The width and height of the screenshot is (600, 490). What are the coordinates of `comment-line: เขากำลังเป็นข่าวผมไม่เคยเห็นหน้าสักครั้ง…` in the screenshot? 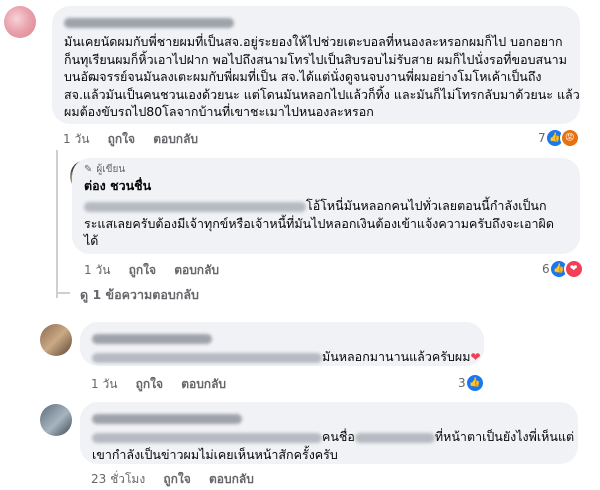 It's located at (215, 454).